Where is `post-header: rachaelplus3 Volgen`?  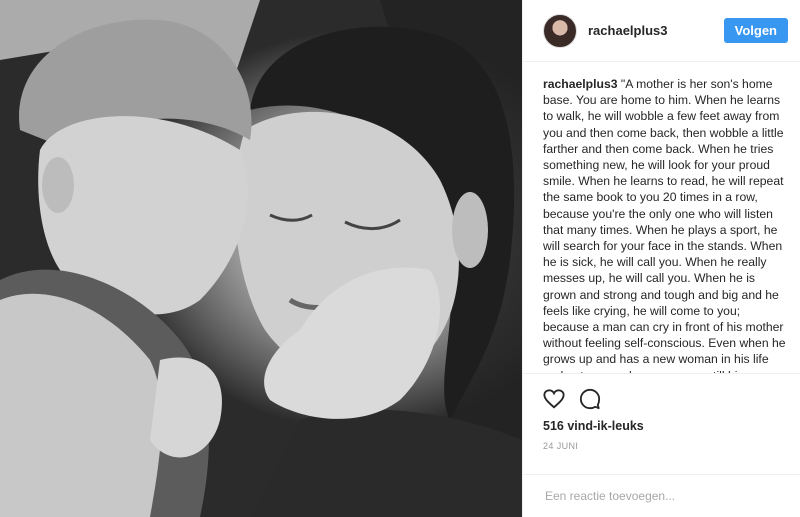
post-header: rachaelplus3 Volgen is located at coordinates (661, 31).